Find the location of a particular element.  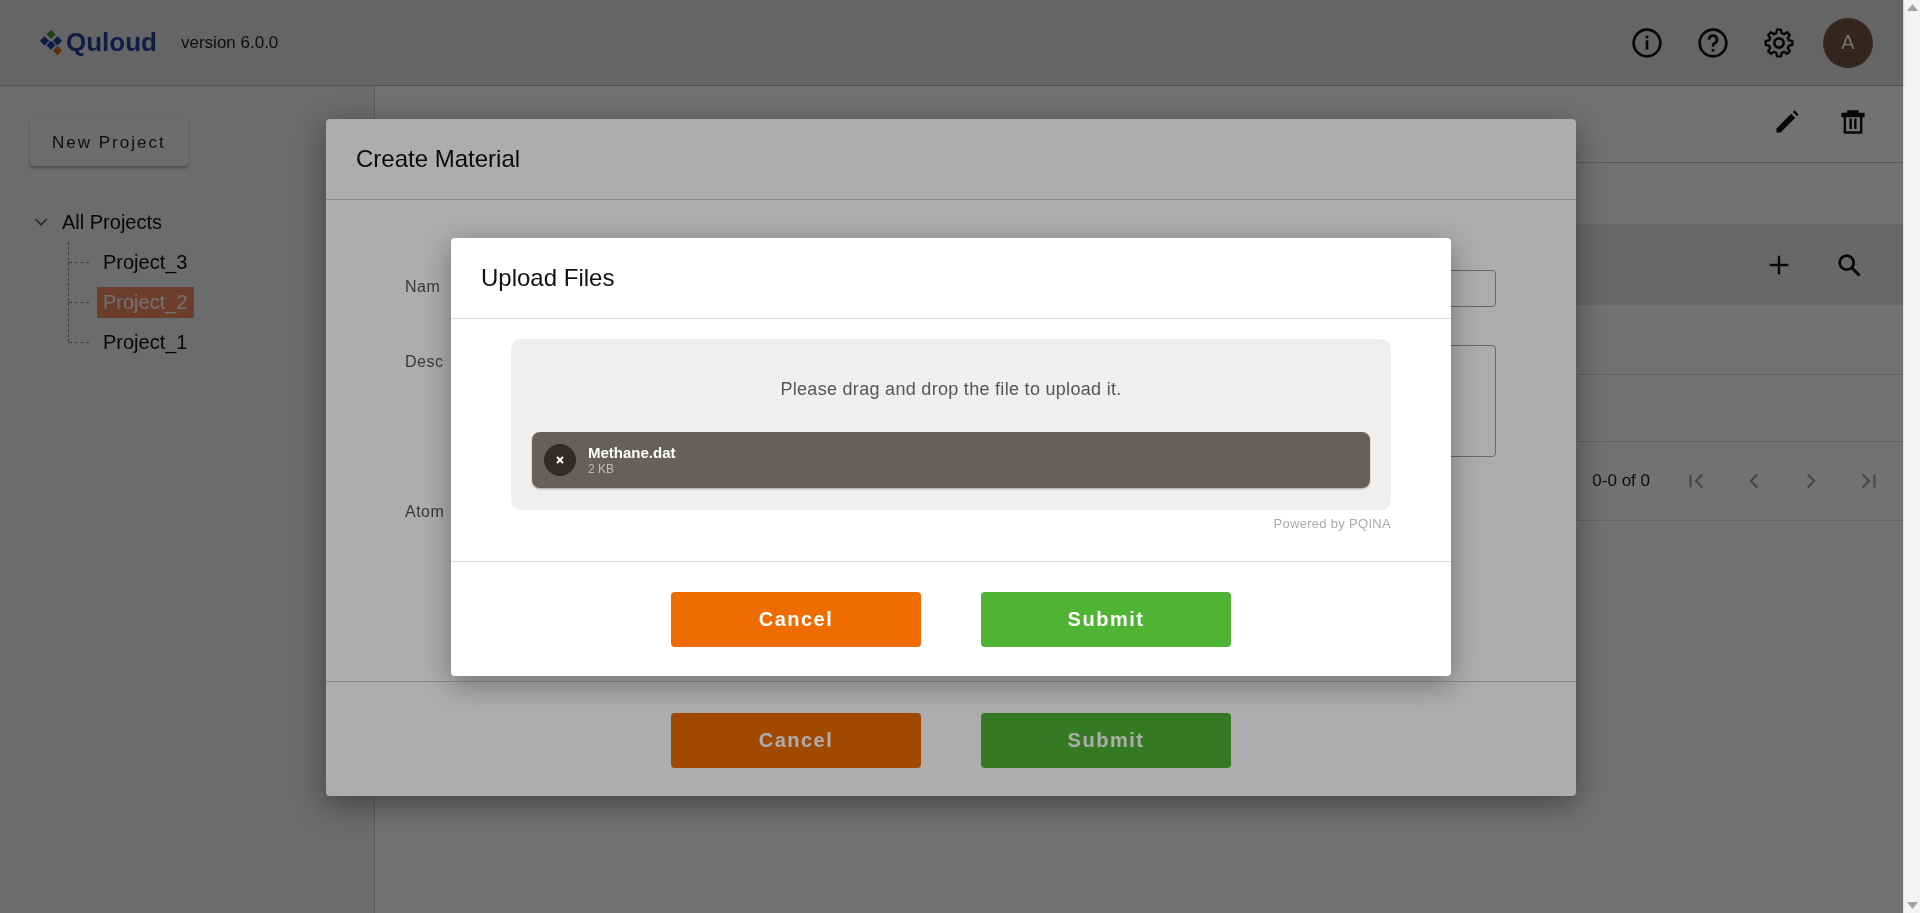

field-label: Atom is located at coordinates (425, 512).